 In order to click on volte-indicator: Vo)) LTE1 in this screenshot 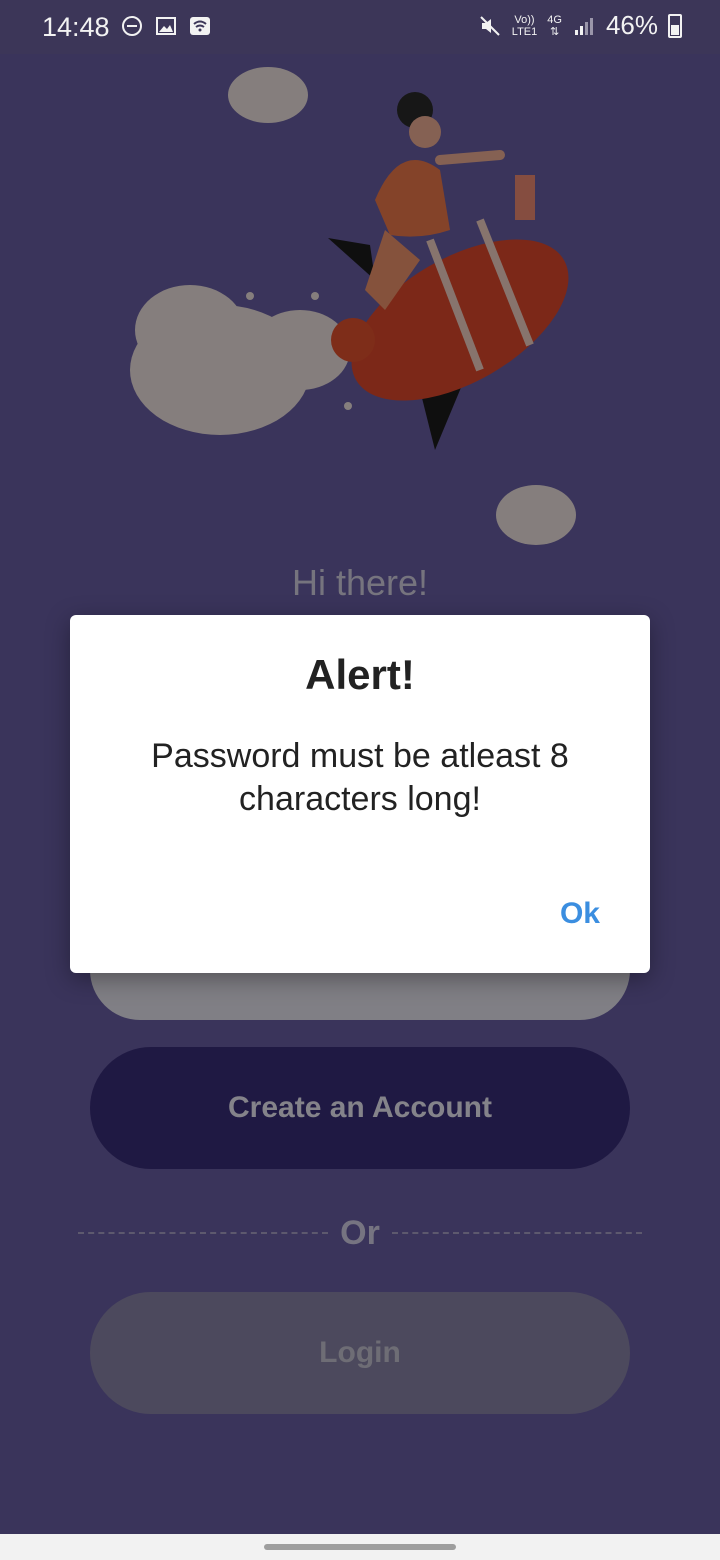, I will do `click(524, 25)`.